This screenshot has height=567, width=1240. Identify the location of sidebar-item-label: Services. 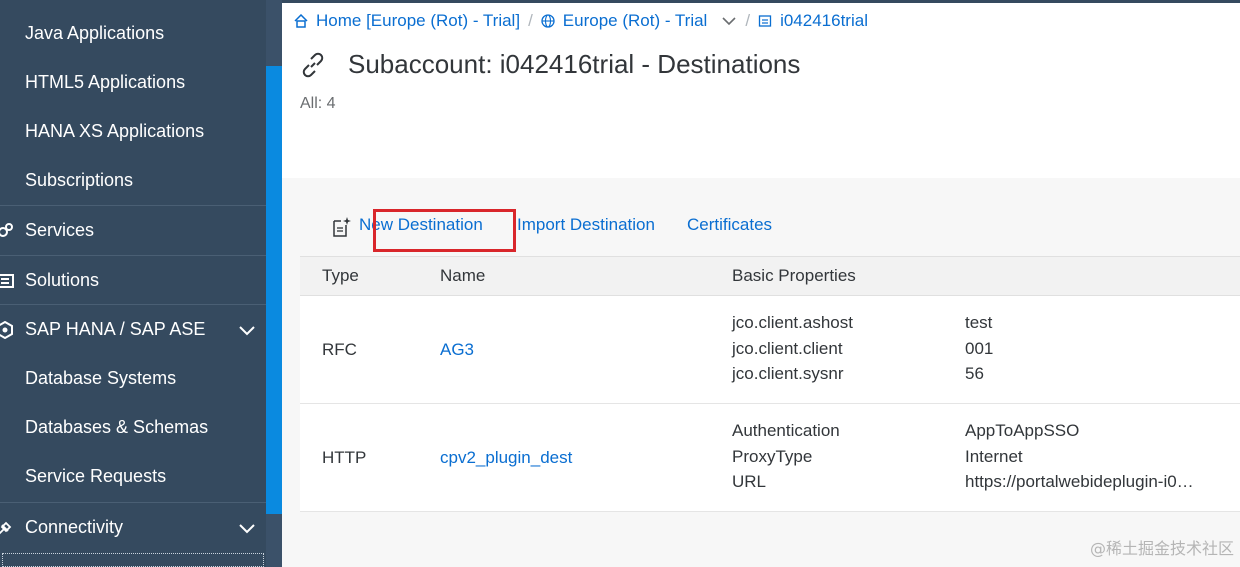
(60, 229).